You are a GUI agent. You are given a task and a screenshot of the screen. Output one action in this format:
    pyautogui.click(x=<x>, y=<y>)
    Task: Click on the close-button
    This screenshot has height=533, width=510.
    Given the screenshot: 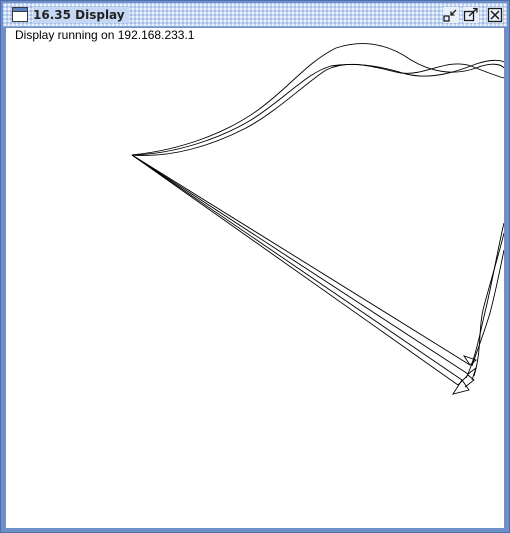 What is the action you would take?
    pyautogui.click(x=495, y=15)
    